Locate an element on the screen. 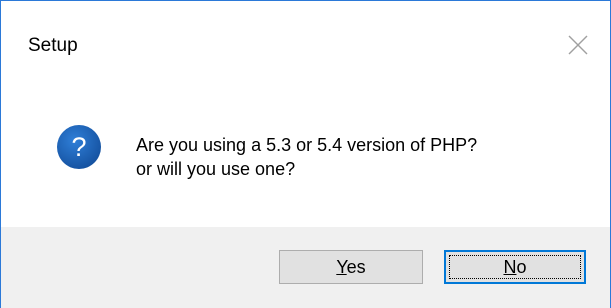  close-icon is located at coordinates (578, 45).